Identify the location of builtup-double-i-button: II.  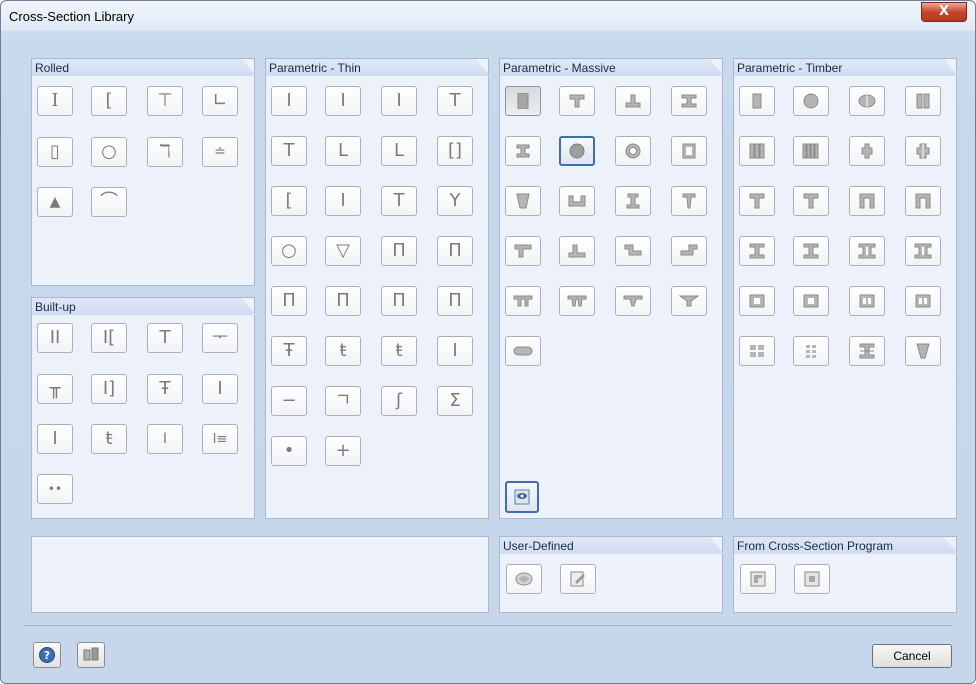
(55, 338).